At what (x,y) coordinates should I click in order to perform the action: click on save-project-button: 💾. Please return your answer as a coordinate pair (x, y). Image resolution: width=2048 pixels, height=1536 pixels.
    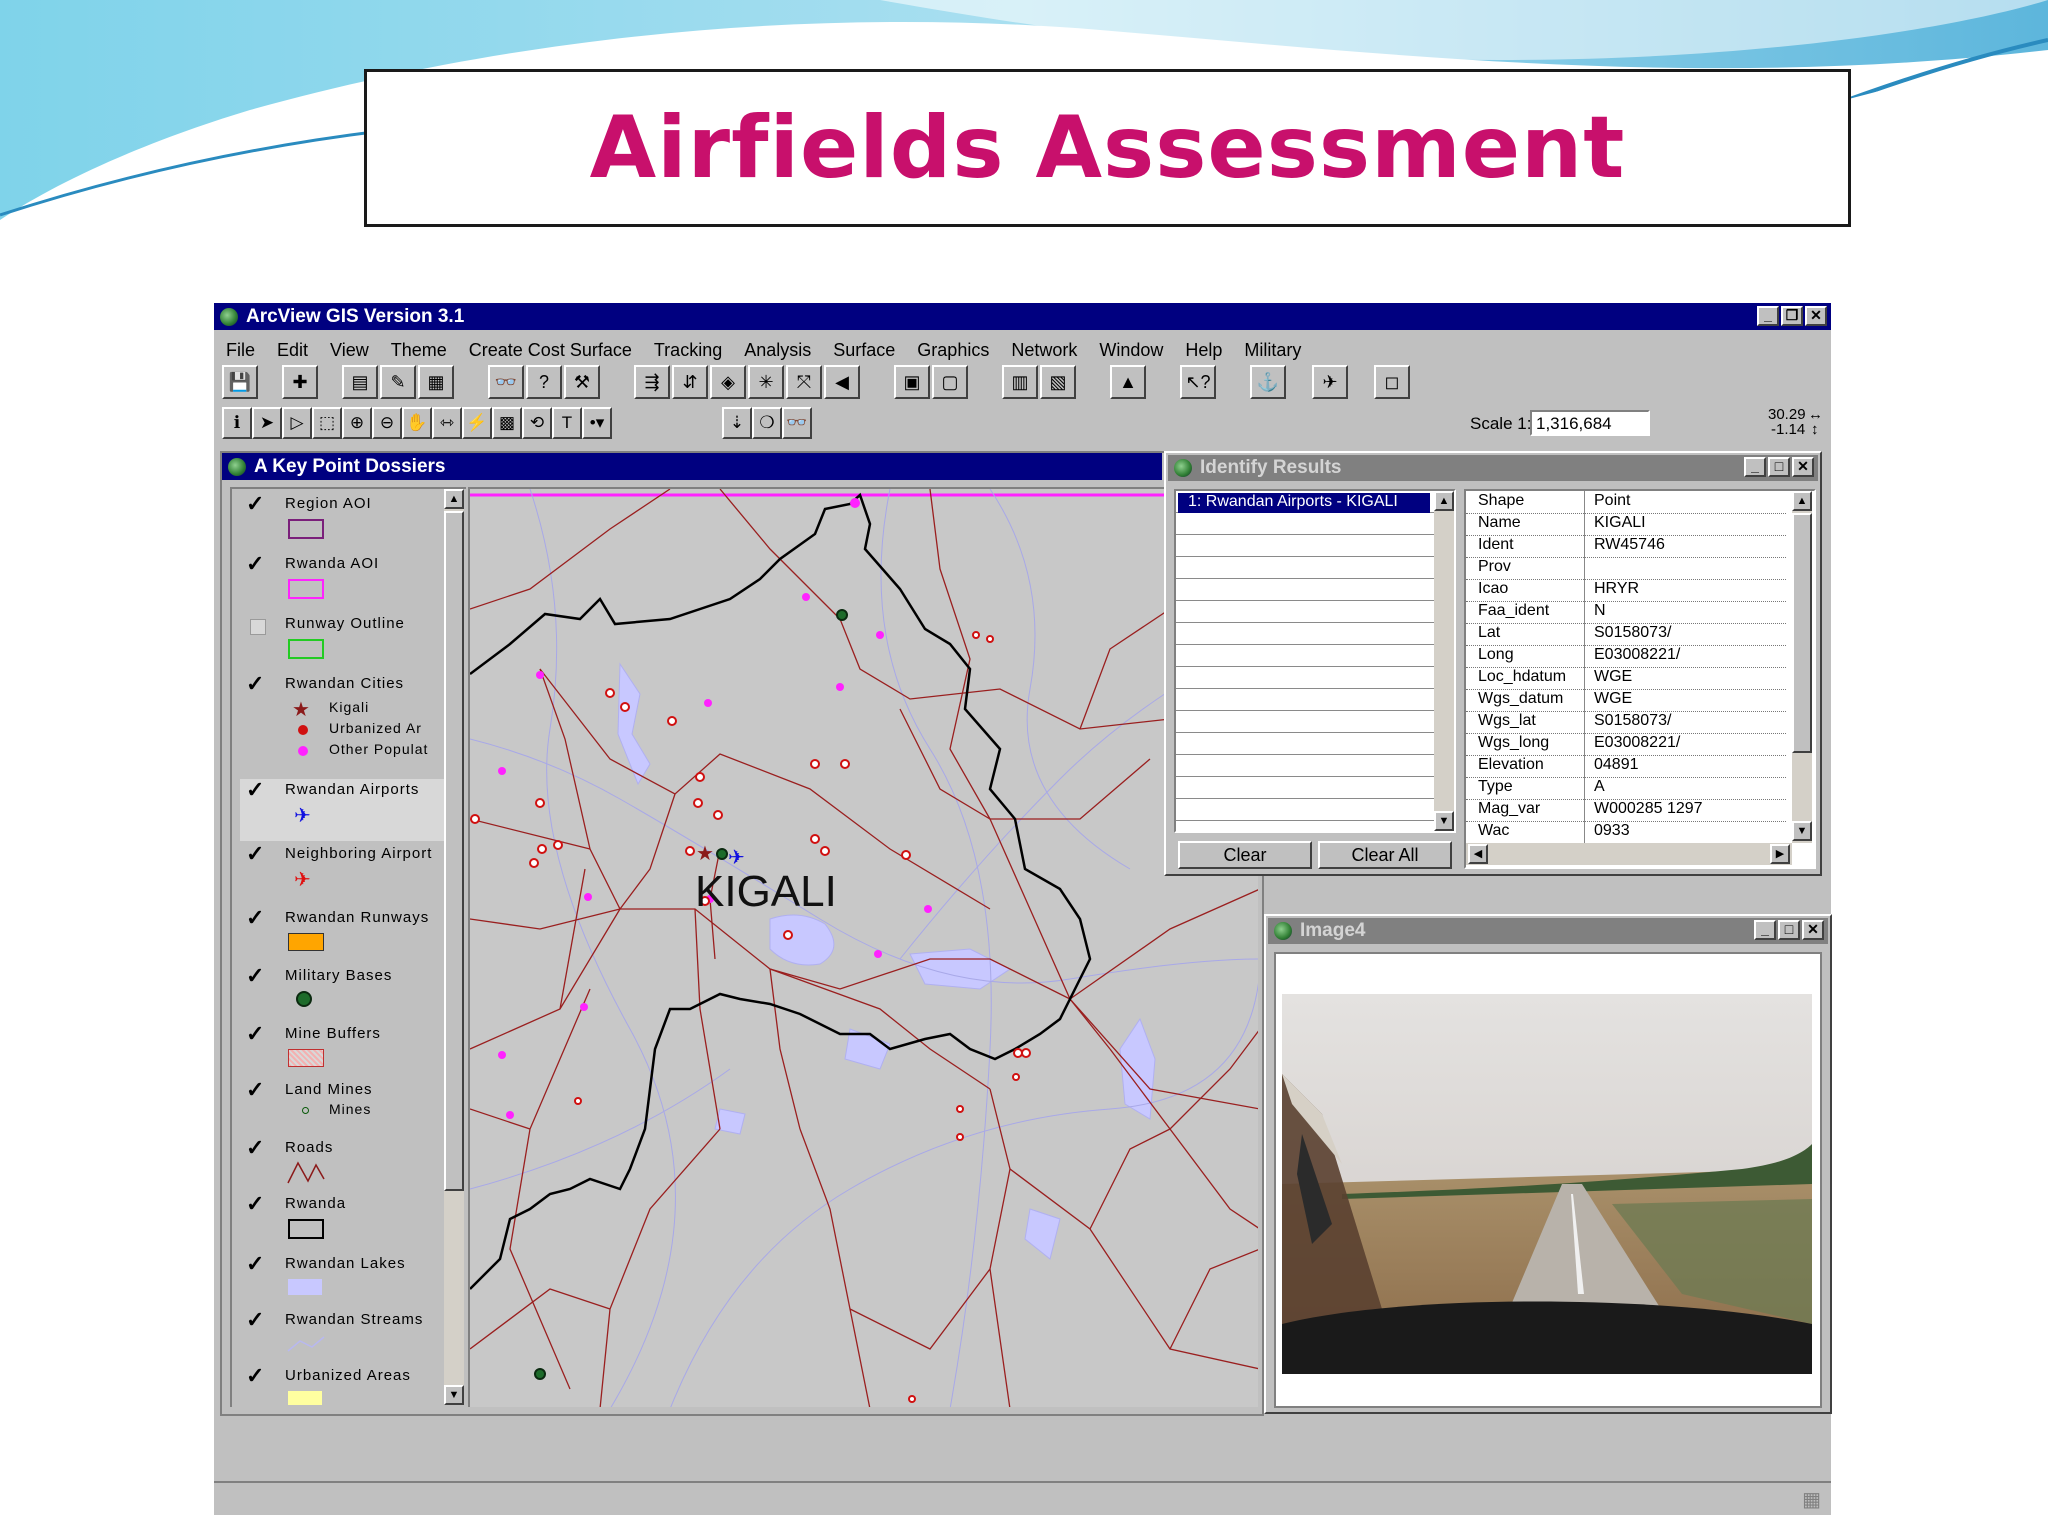
    Looking at the image, I should click on (240, 382).